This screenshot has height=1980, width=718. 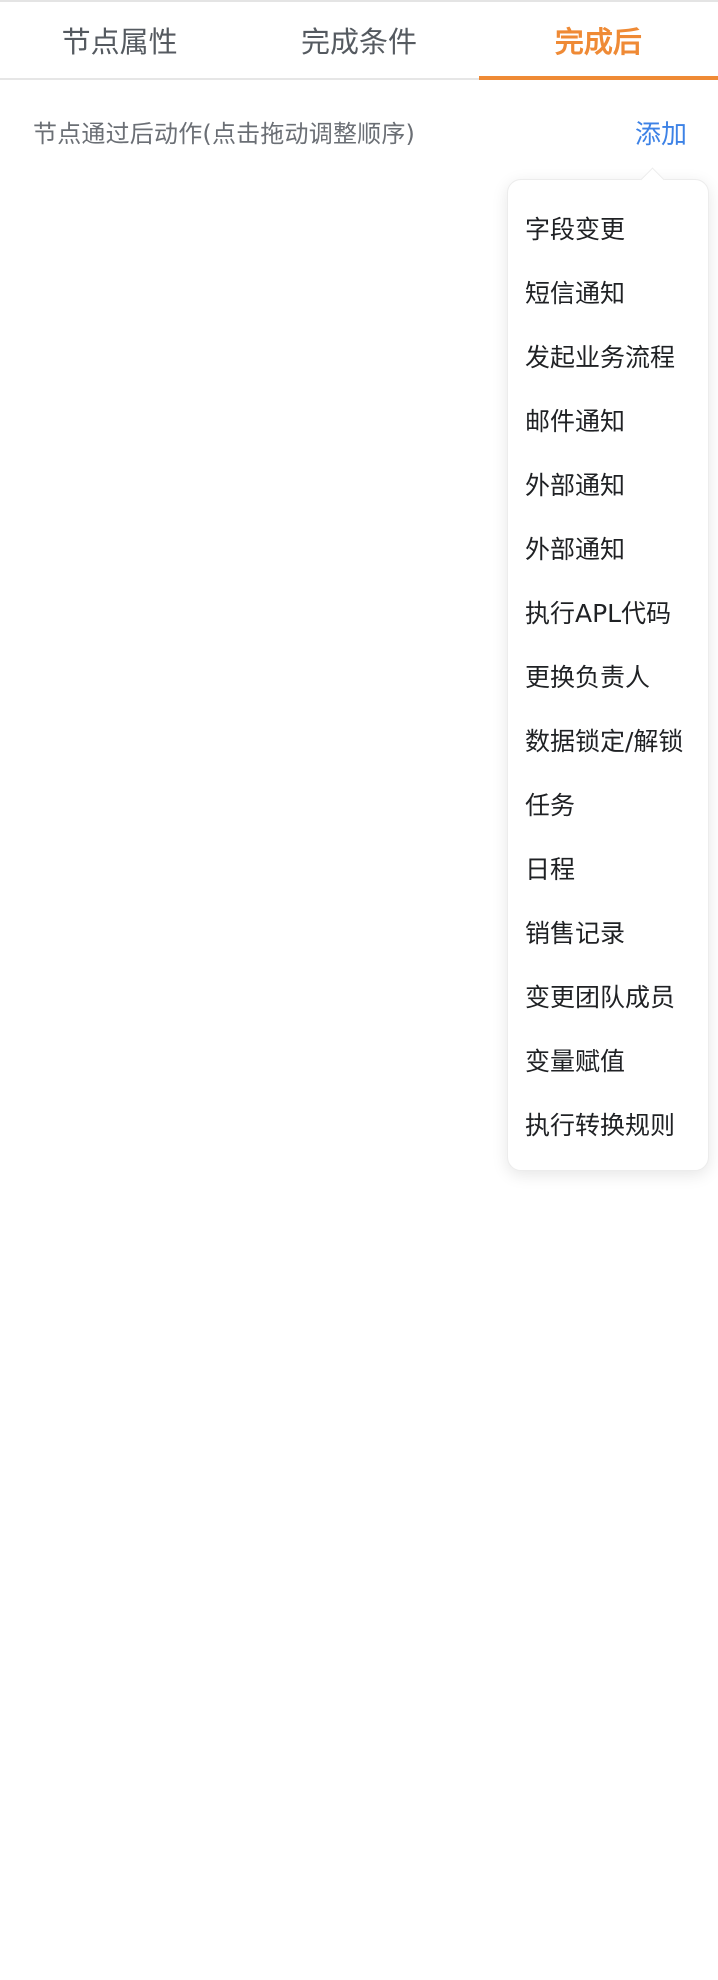 What do you see at coordinates (608, 420) in the screenshot?
I see `menu-item-email-notification: 邮件通知` at bounding box center [608, 420].